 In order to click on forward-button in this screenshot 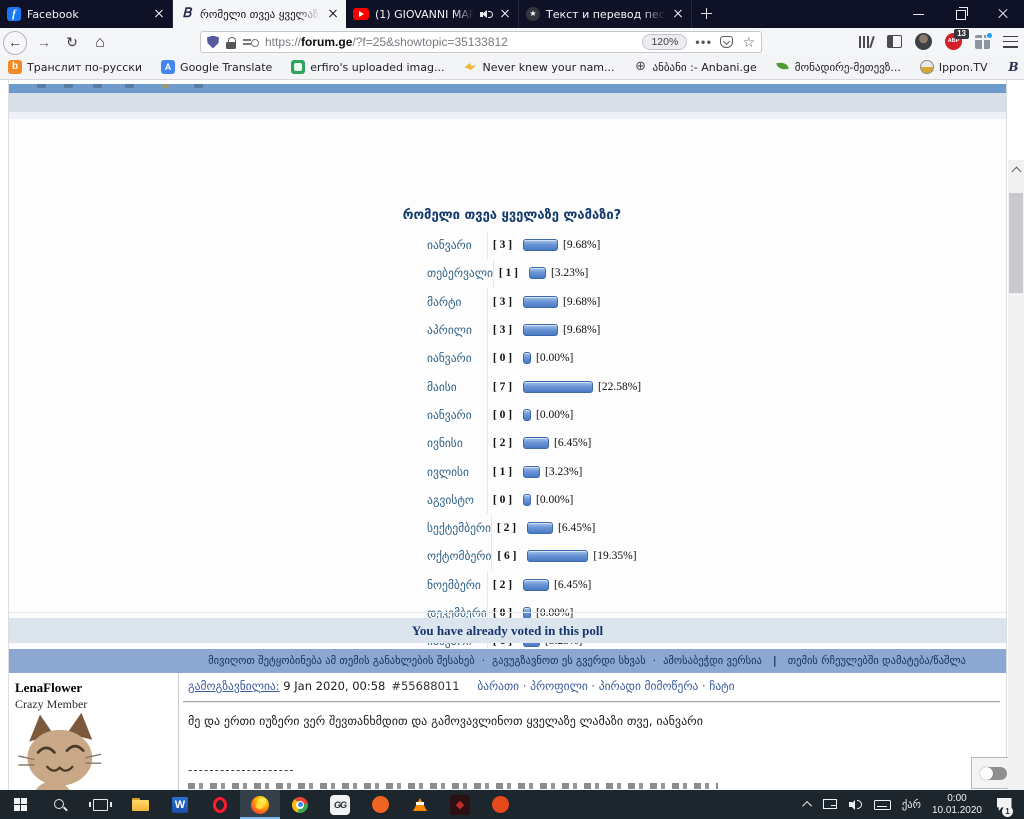, I will do `click(44, 42)`.